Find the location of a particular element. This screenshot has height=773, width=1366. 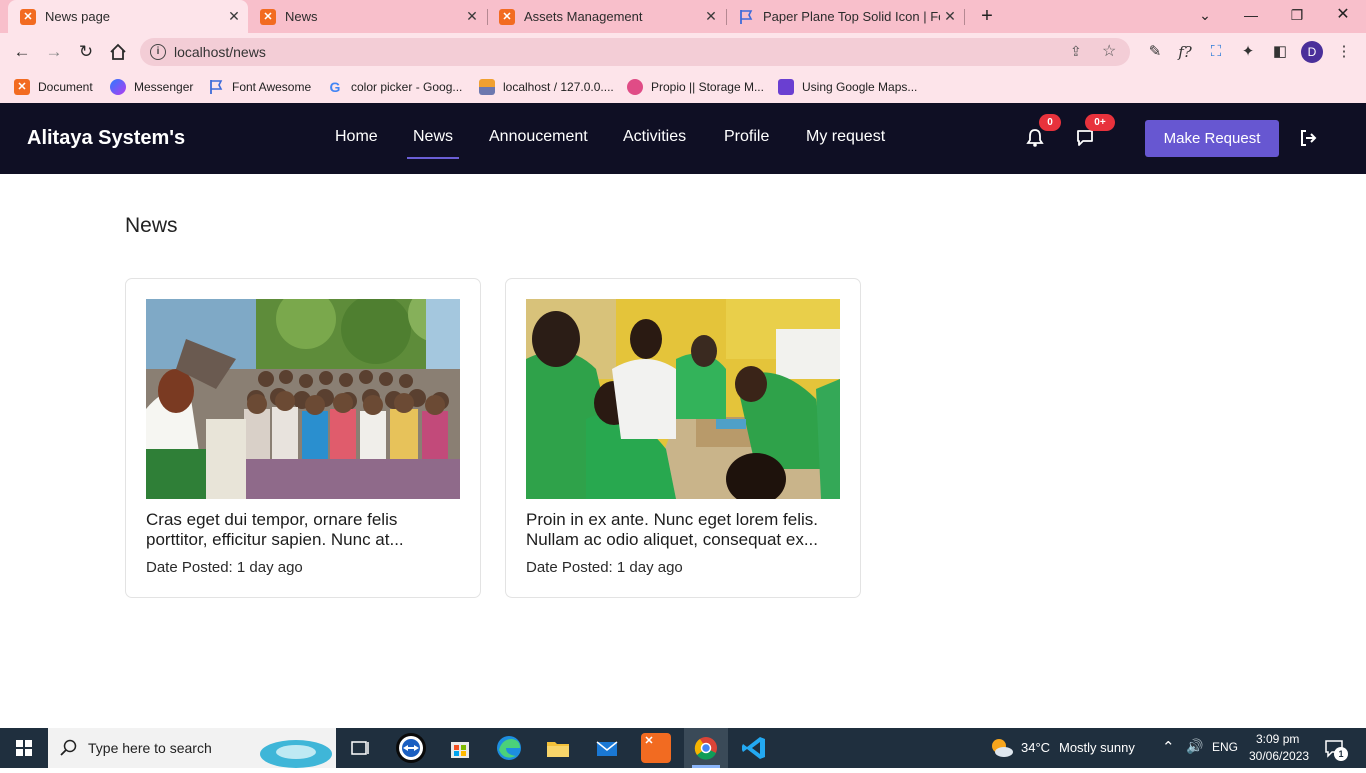

font-finder-icon: f? is located at coordinates (1185, 52).